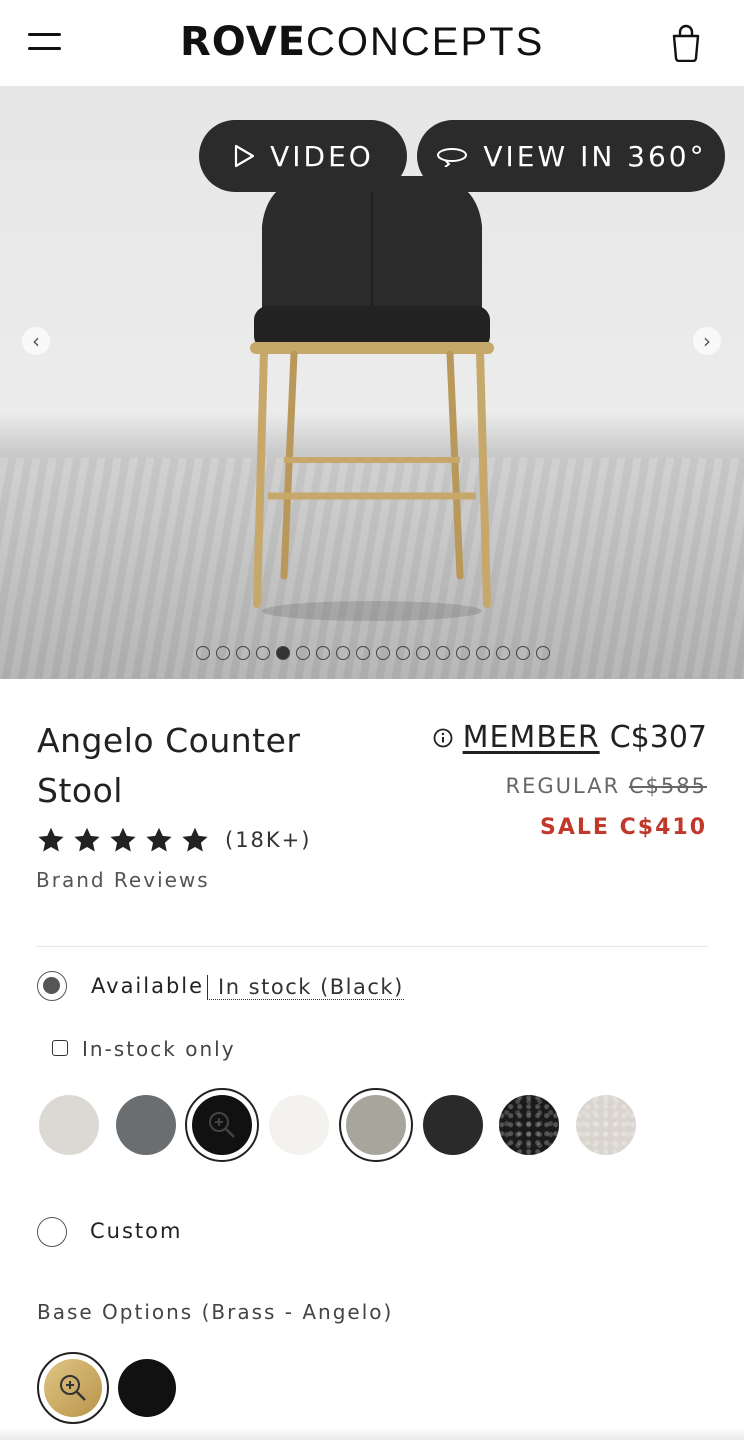 Image resolution: width=744 pixels, height=1440 pixels. What do you see at coordinates (707, 341) in the screenshot?
I see `next-image-button: ›` at bounding box center [707, 341].